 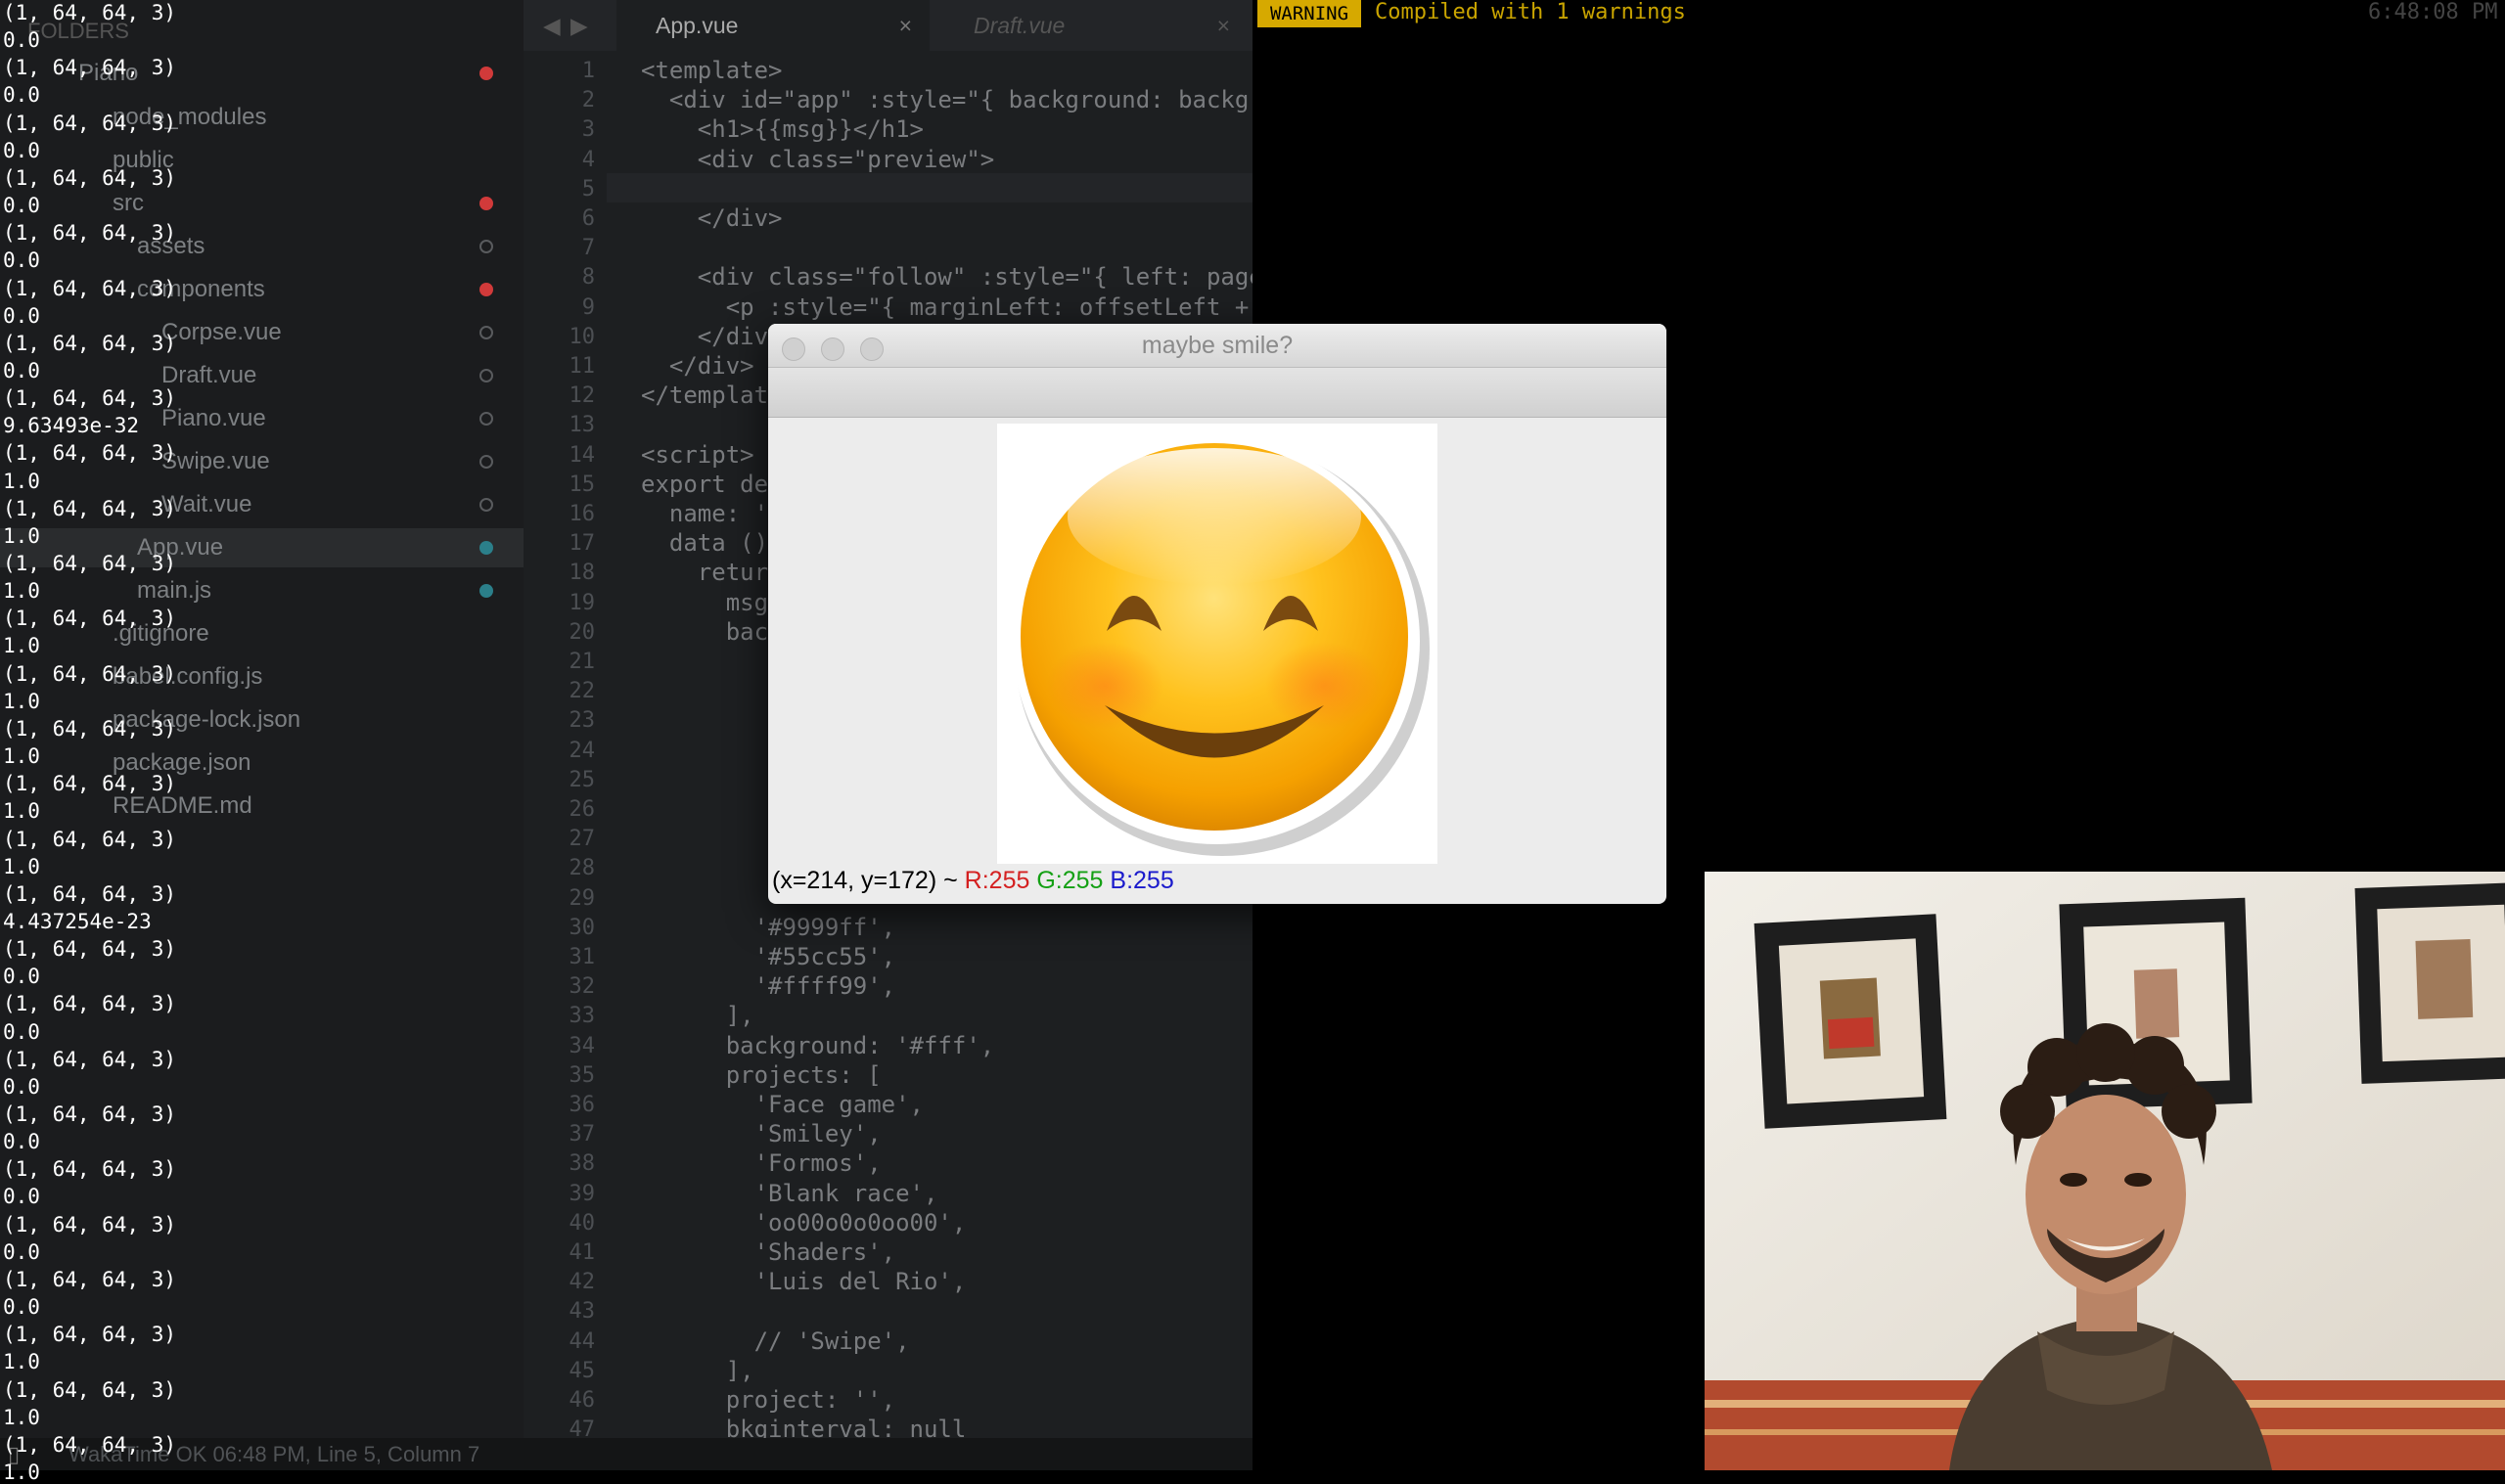 What do you see at coordinates (486, 332) in the screenshot?
I see `status-dot` at bounding box center [486, 332].